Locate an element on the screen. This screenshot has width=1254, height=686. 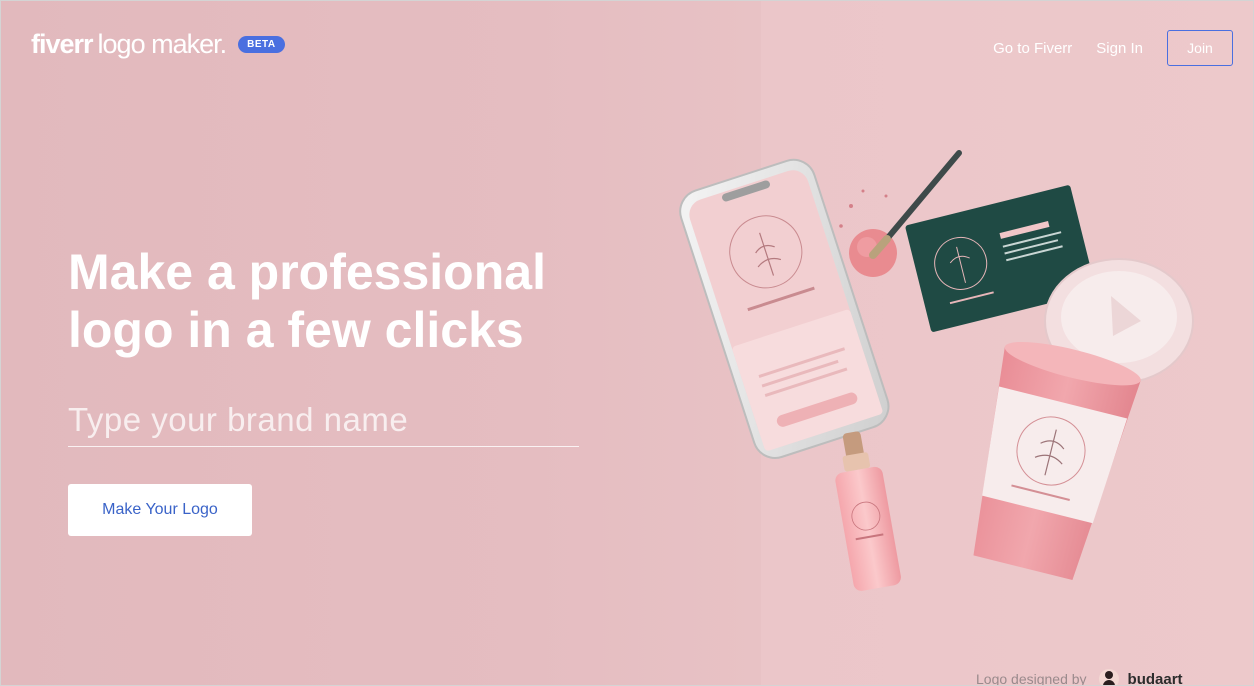
make-your-logo-button: Make Your Logo is located at coordinates (160, 510).